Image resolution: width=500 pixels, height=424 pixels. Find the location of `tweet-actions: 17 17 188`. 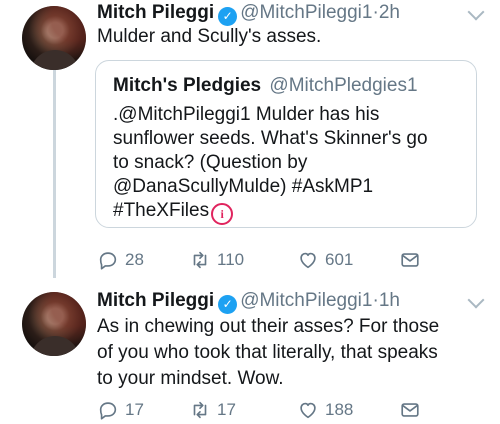

tweet-actions: 17 17 188 is located at coordinates (262, 410).